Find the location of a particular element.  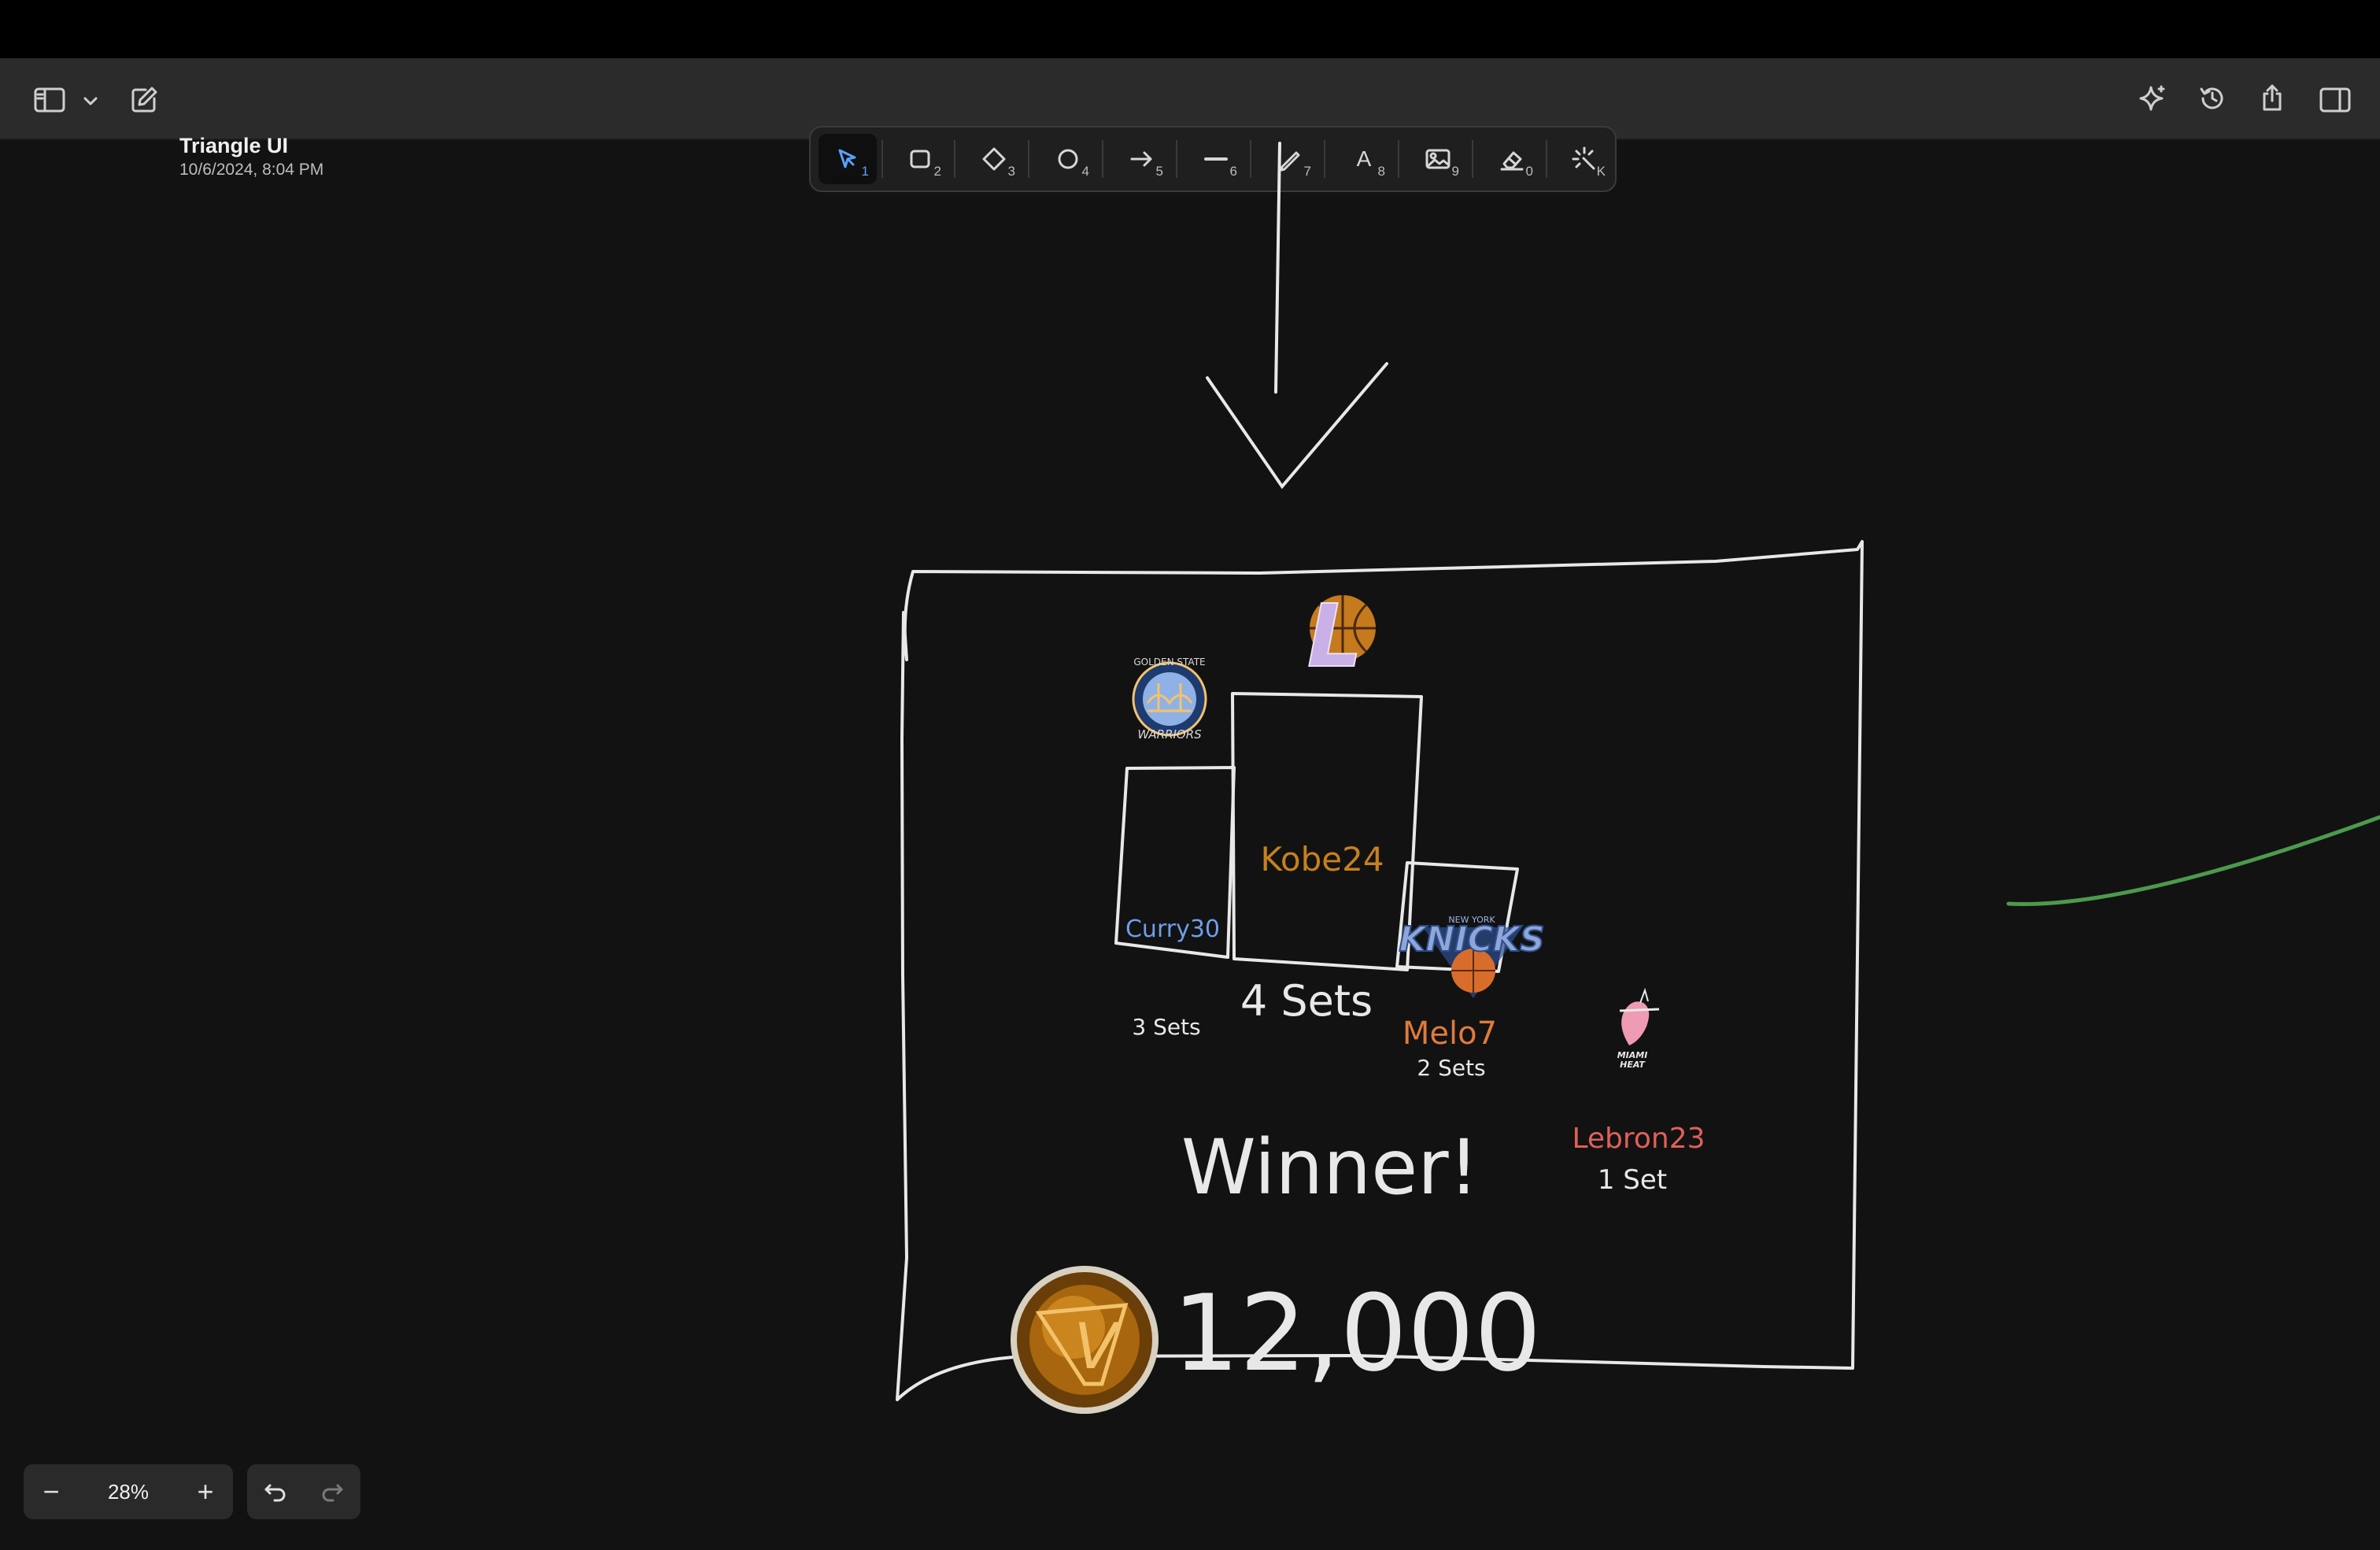

warriors-logo-top: GOLDEN STATE is located at coordinates (1169, 662).